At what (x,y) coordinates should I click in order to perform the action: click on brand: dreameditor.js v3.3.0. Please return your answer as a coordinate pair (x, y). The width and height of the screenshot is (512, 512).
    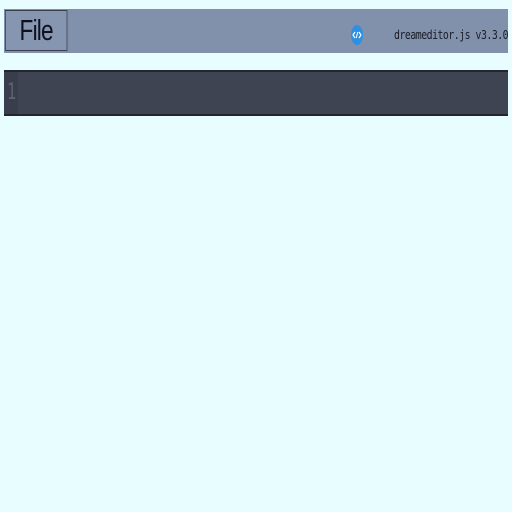
    Looking at the image, I should click on (429, 35).